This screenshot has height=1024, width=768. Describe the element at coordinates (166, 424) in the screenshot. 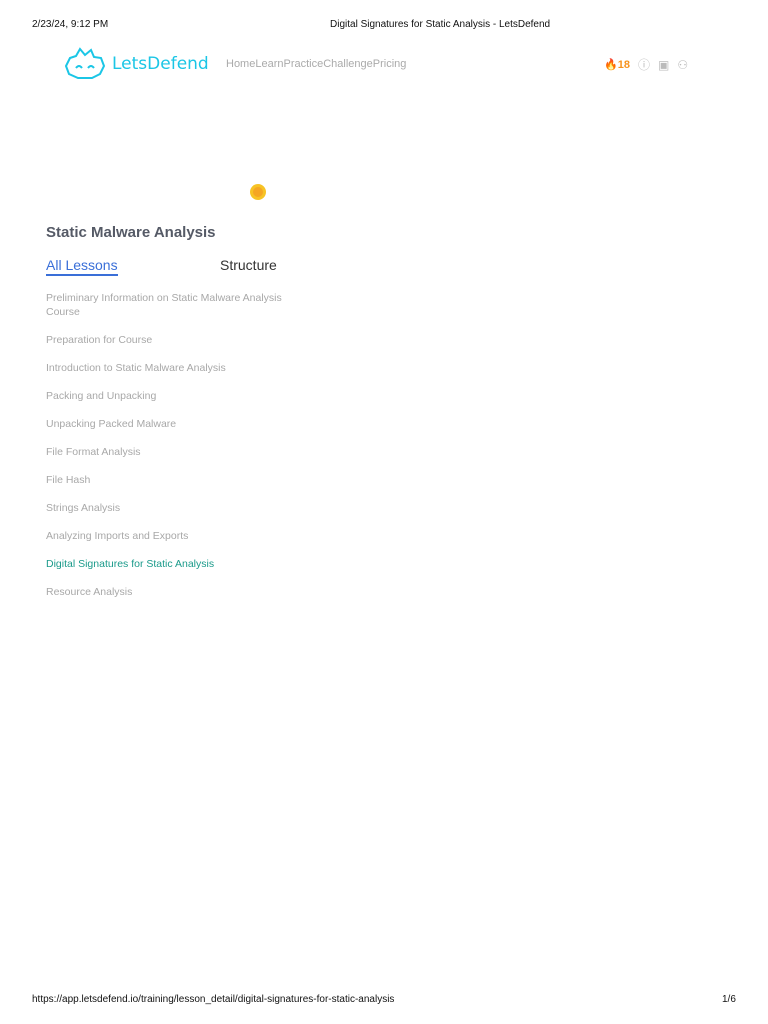

I see `lesson-item: Unpacking Packed Malware` at that location.